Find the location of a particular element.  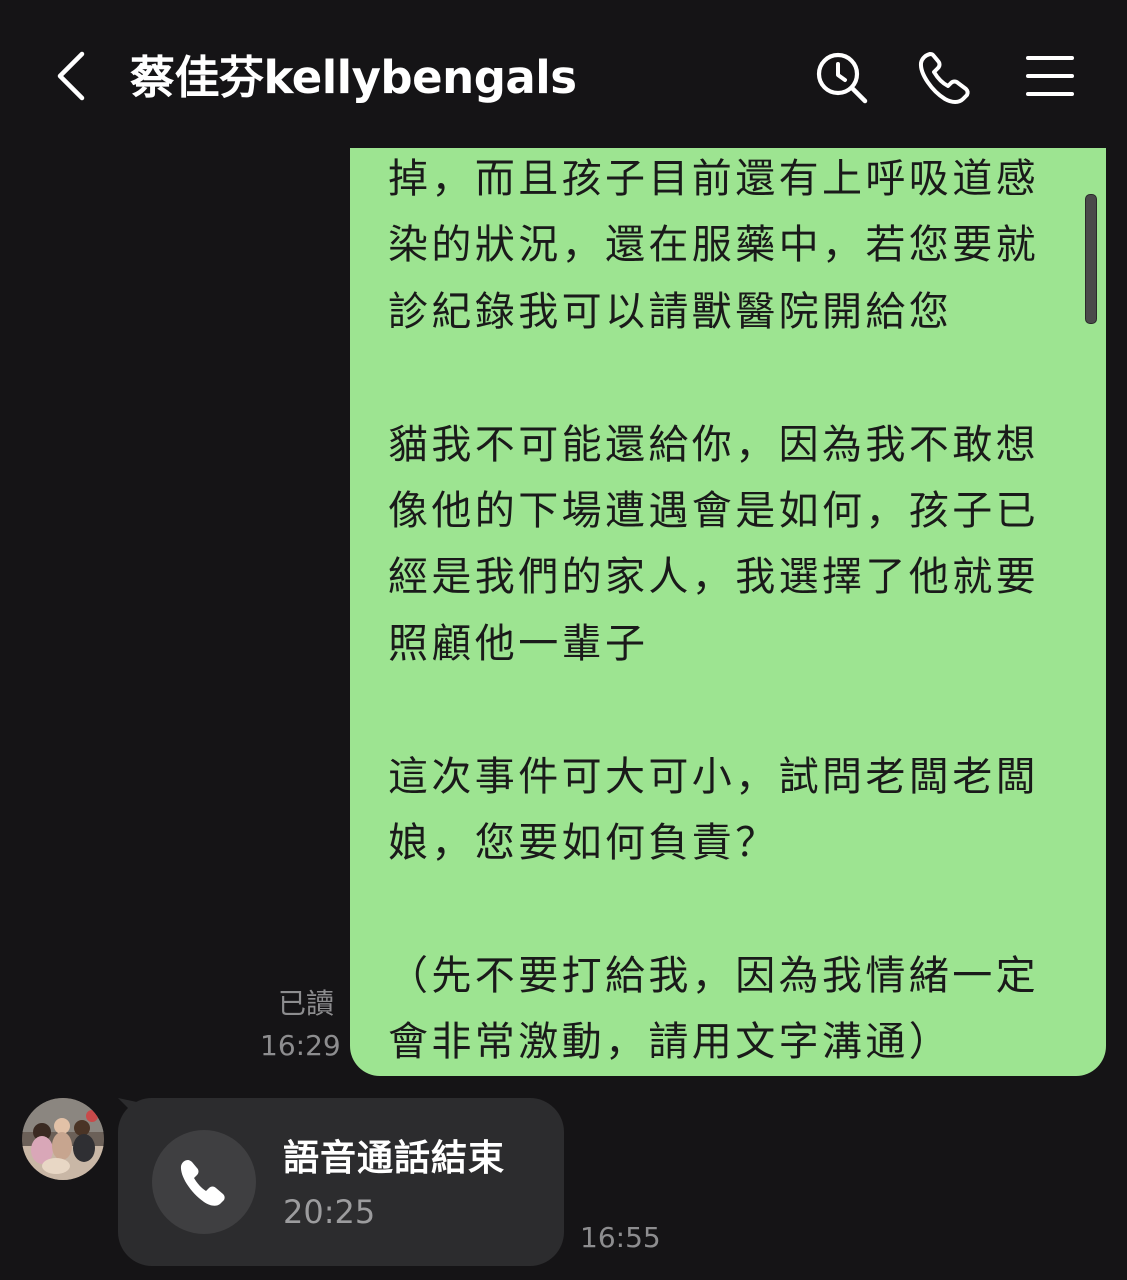

call-icon-circle is located at coordinates (204, 1182).